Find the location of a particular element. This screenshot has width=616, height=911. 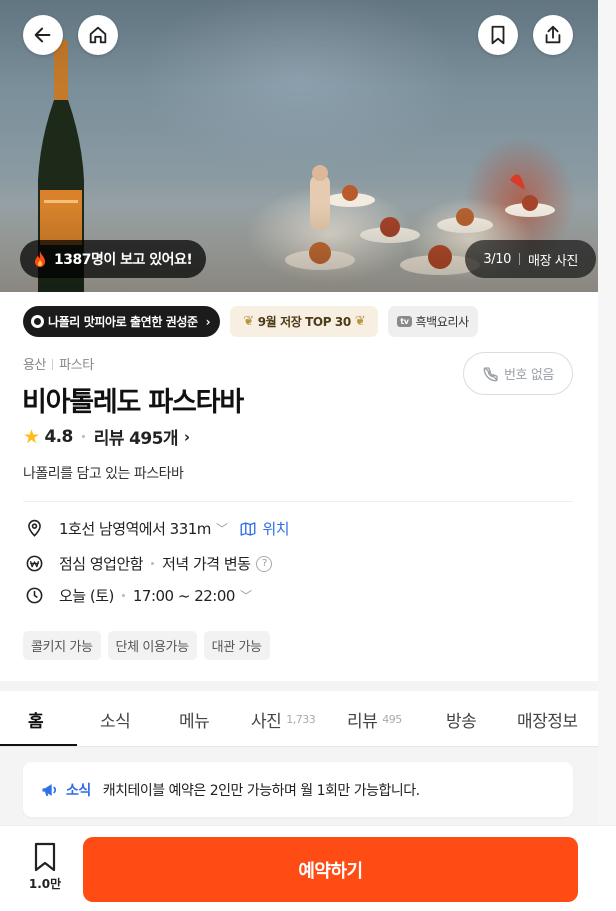

day-text: 오늘 (토) is located at coordinates (86, 596).